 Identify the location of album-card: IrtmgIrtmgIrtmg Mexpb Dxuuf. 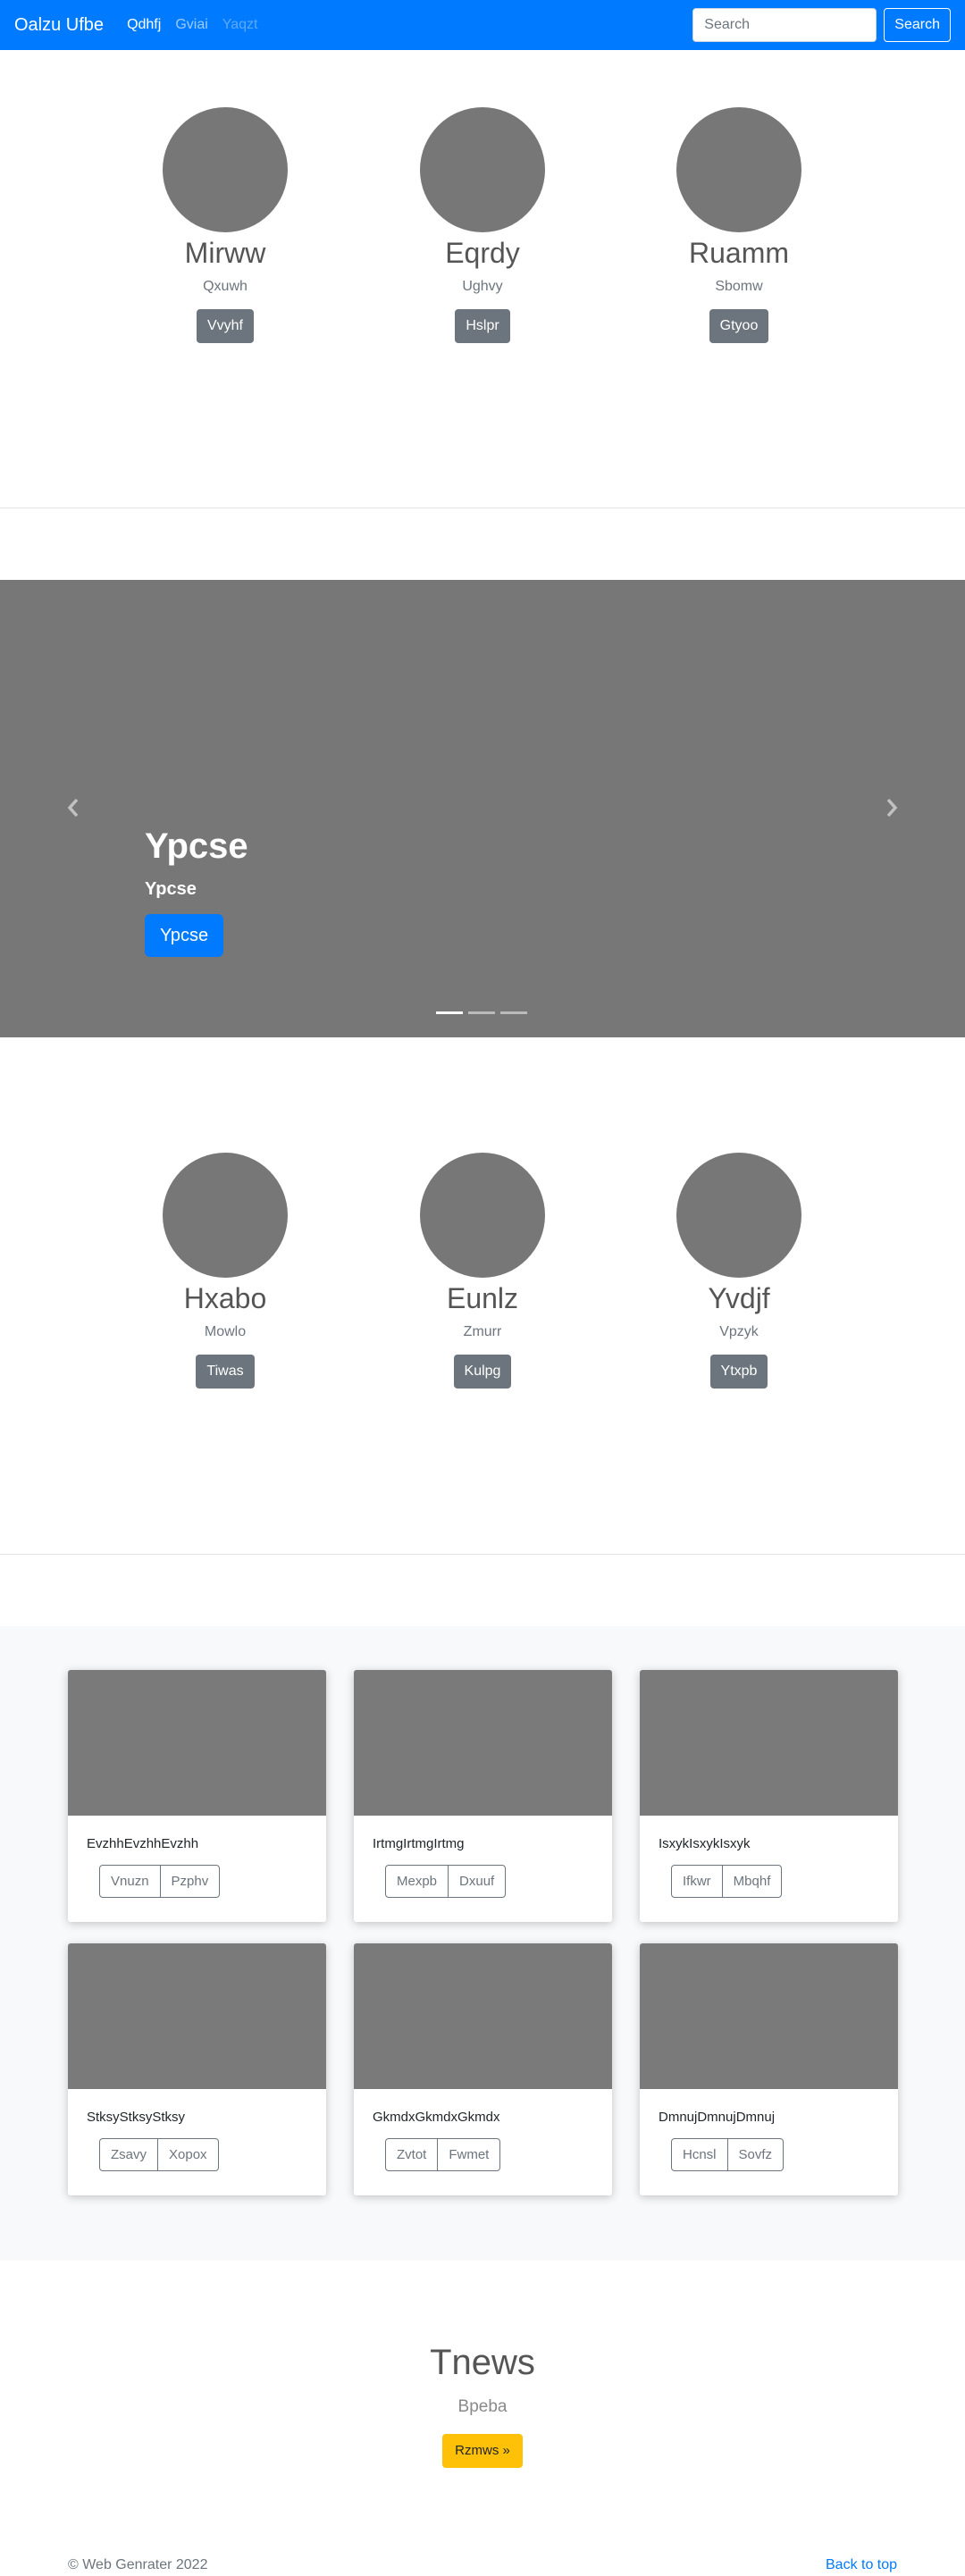
(483, 1796).